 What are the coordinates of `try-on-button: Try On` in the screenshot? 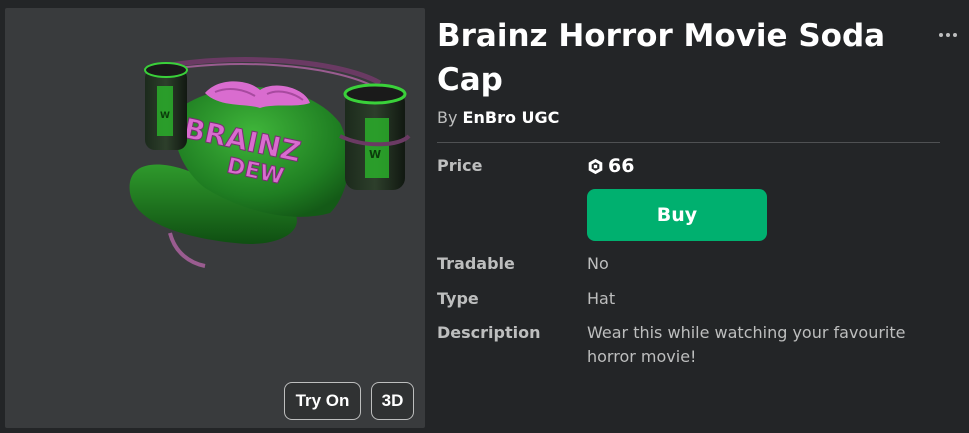 It's located at (322, 401).